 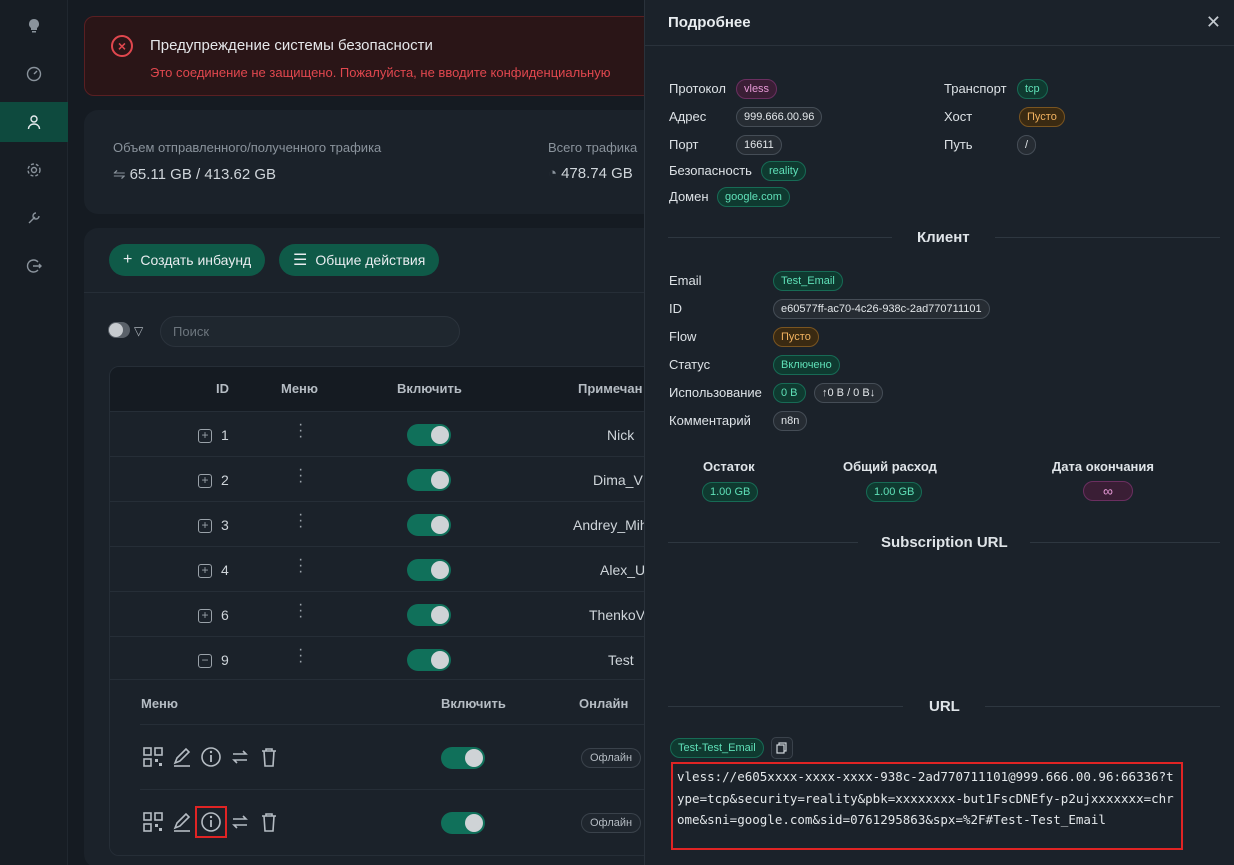 I want to click on copy-button, so click(x=782, y=748).